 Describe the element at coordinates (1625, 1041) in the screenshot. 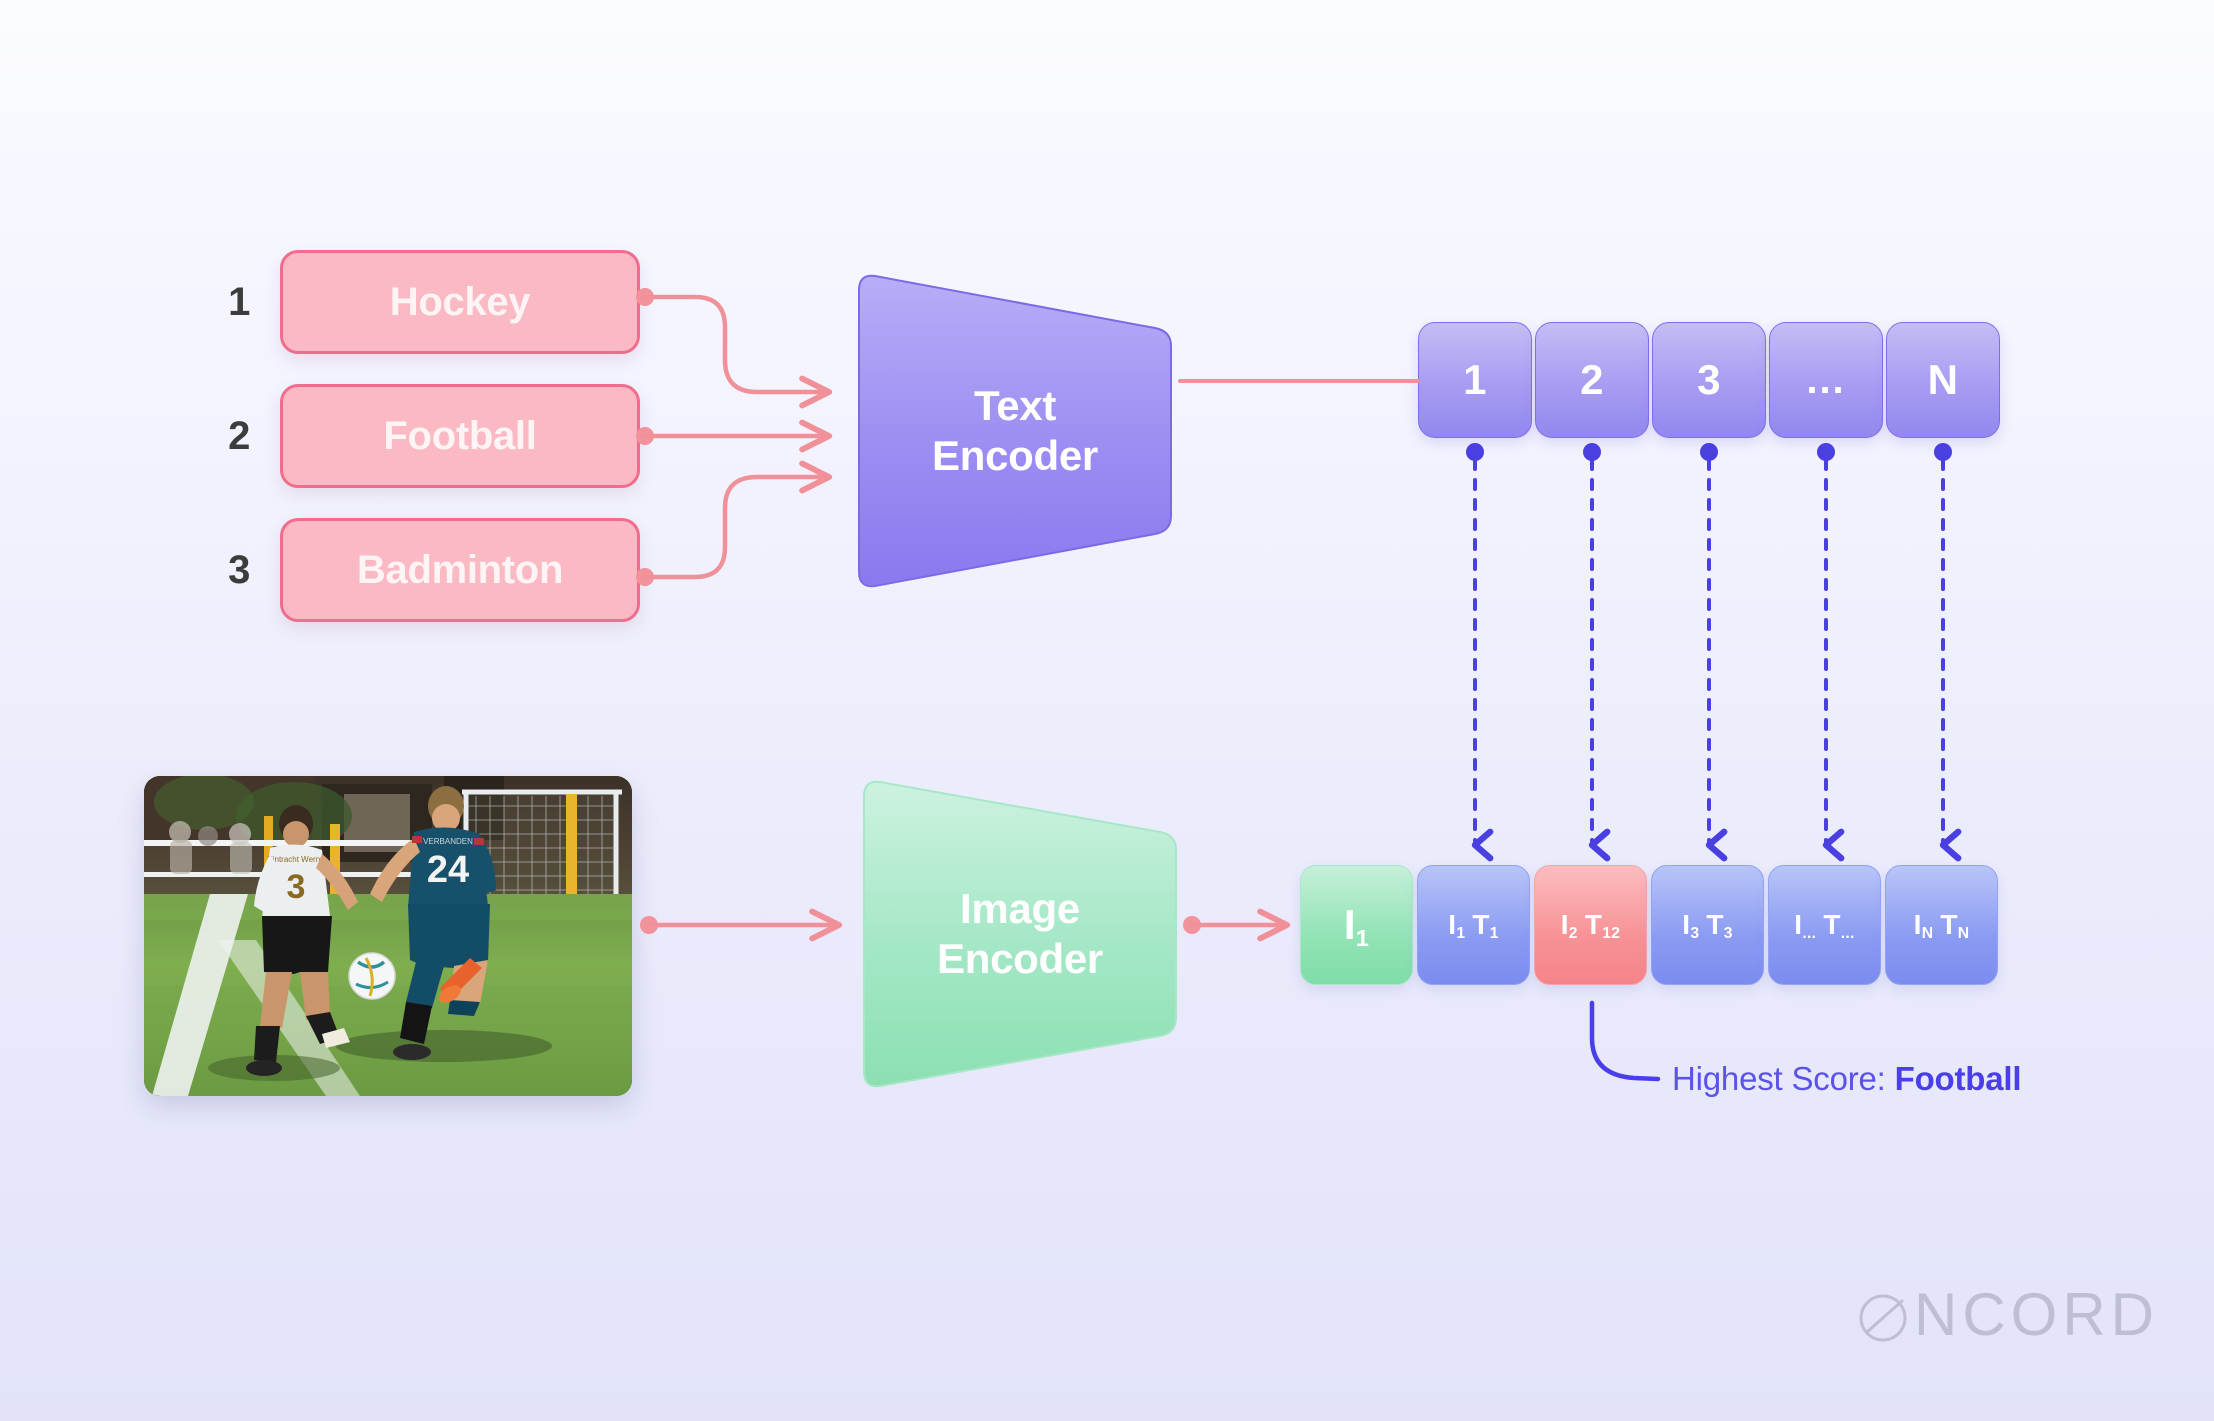

I see `connector-highlight-to-caption` at that location.